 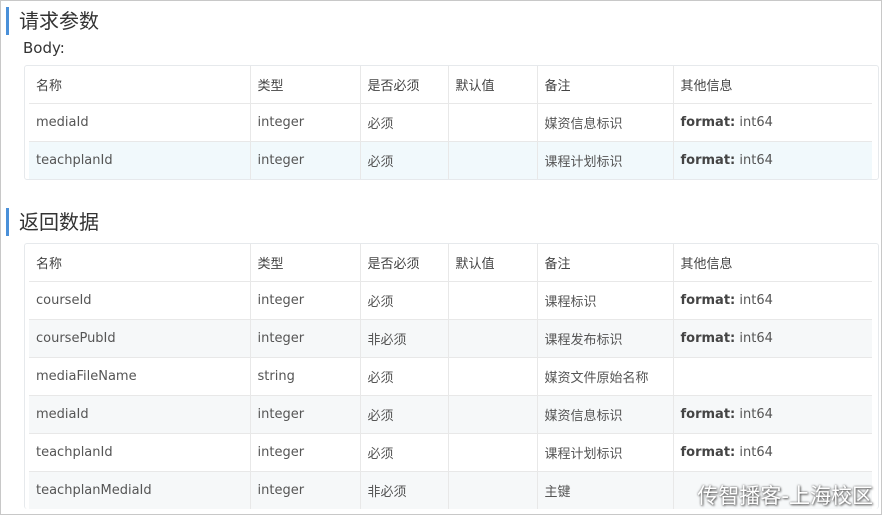 I want to click on cell-type: string, so click(x=305, y=376).